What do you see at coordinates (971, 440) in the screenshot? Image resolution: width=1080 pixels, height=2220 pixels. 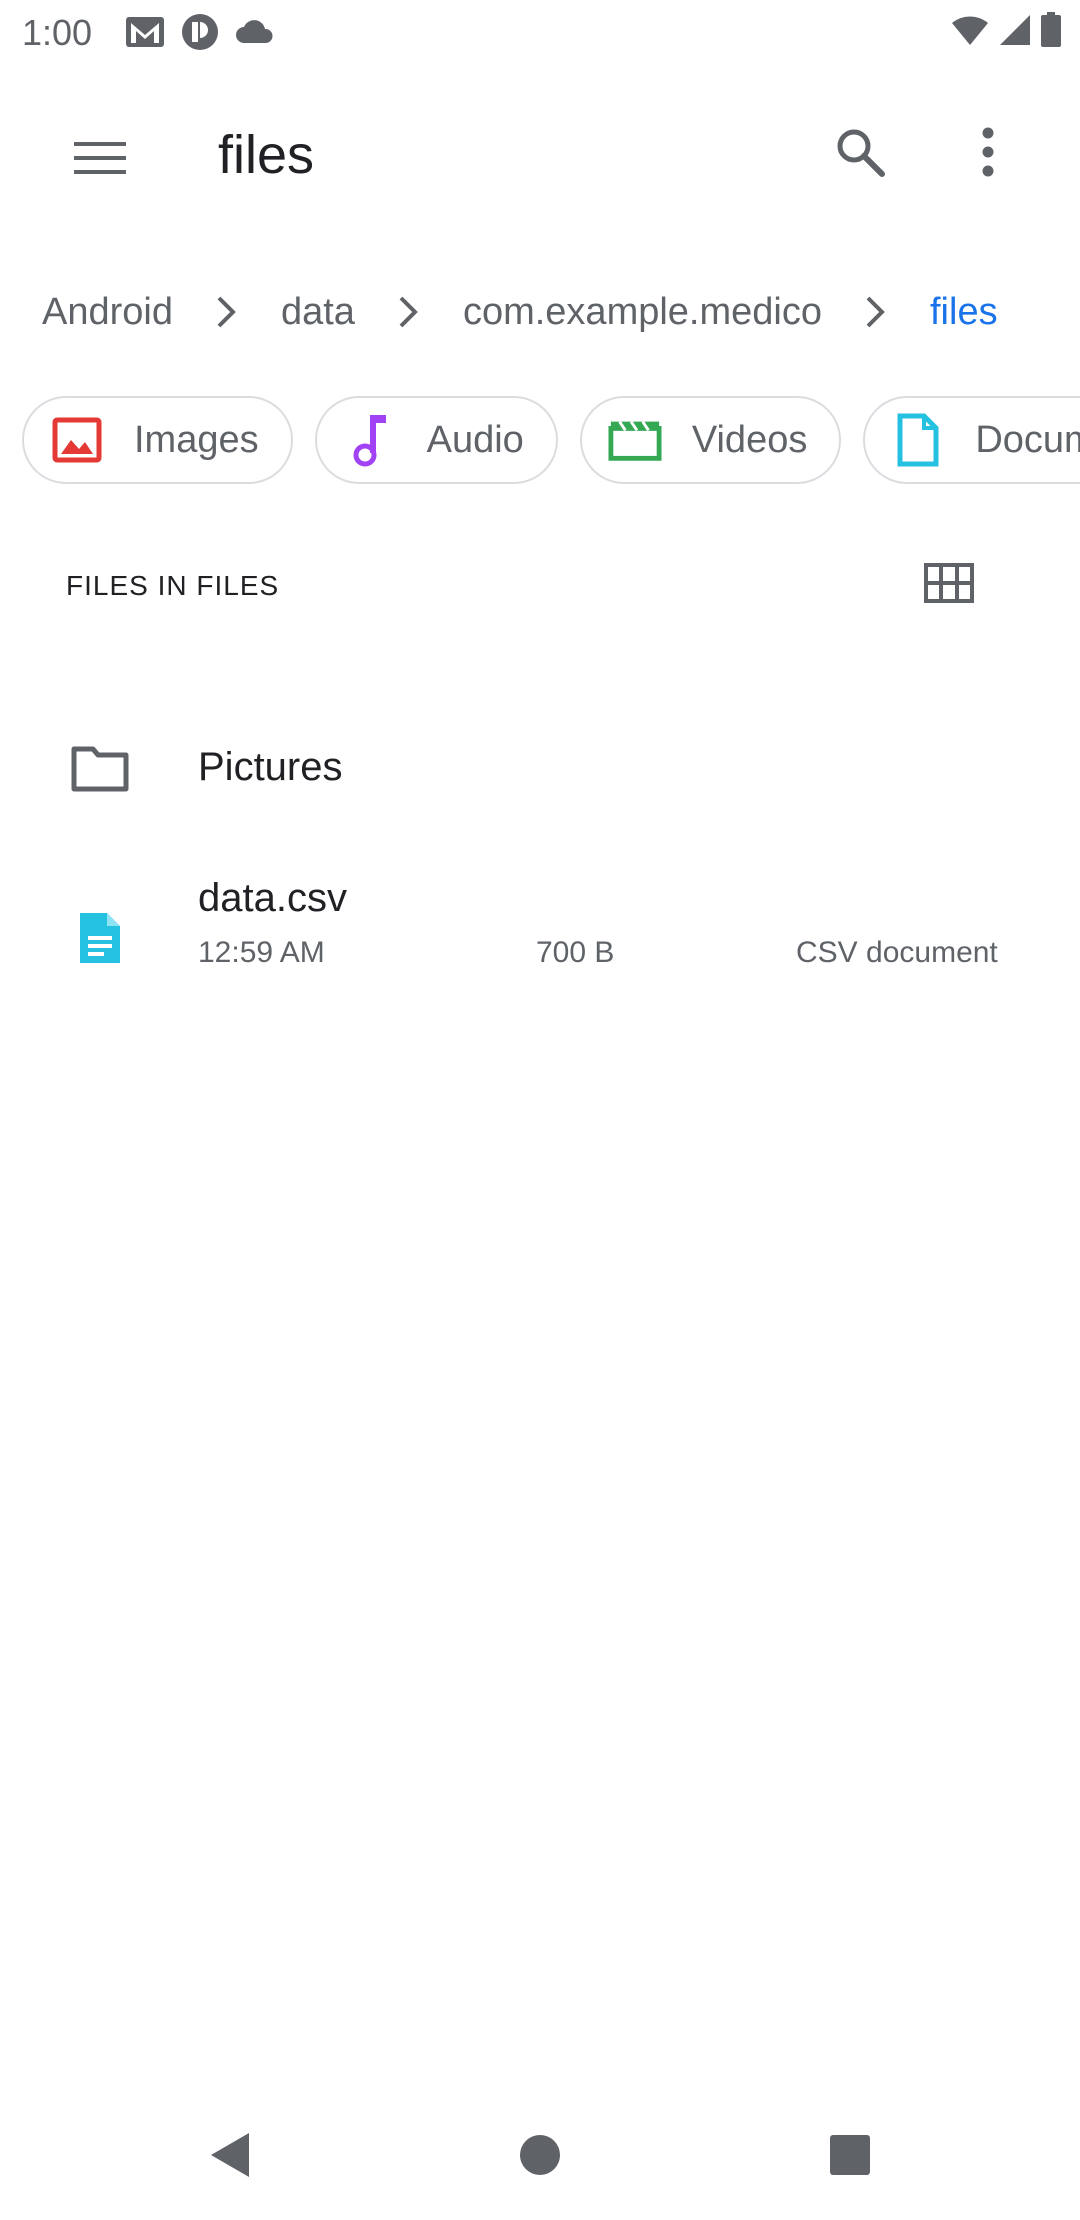 I see `chip-documents: Documents` at bounding box center [971, 440].